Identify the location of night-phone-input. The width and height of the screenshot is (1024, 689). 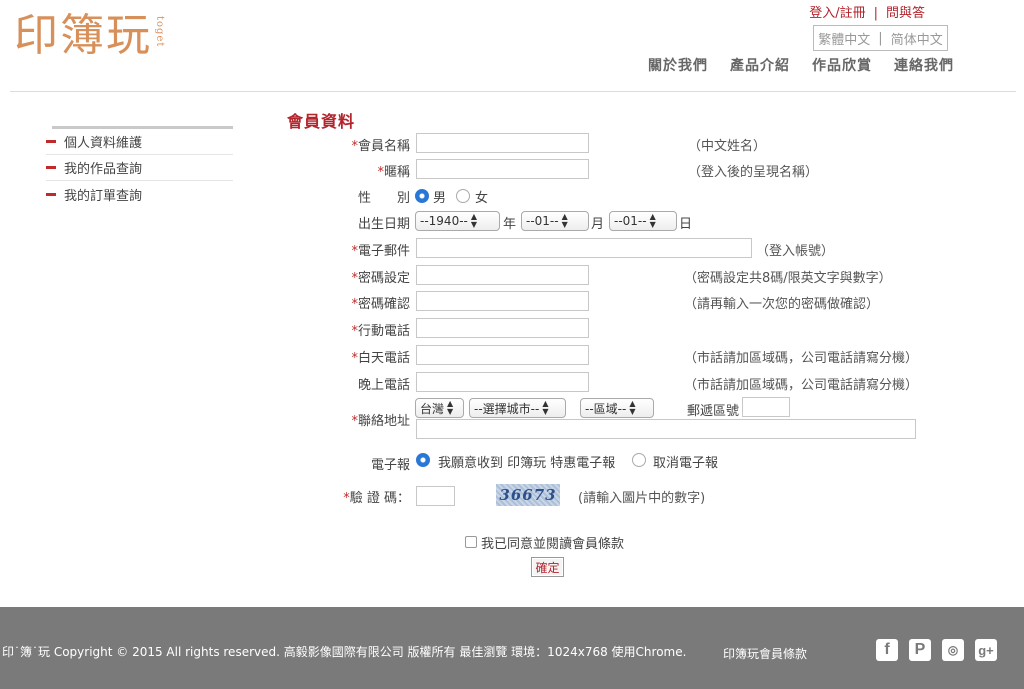
(502, 382).